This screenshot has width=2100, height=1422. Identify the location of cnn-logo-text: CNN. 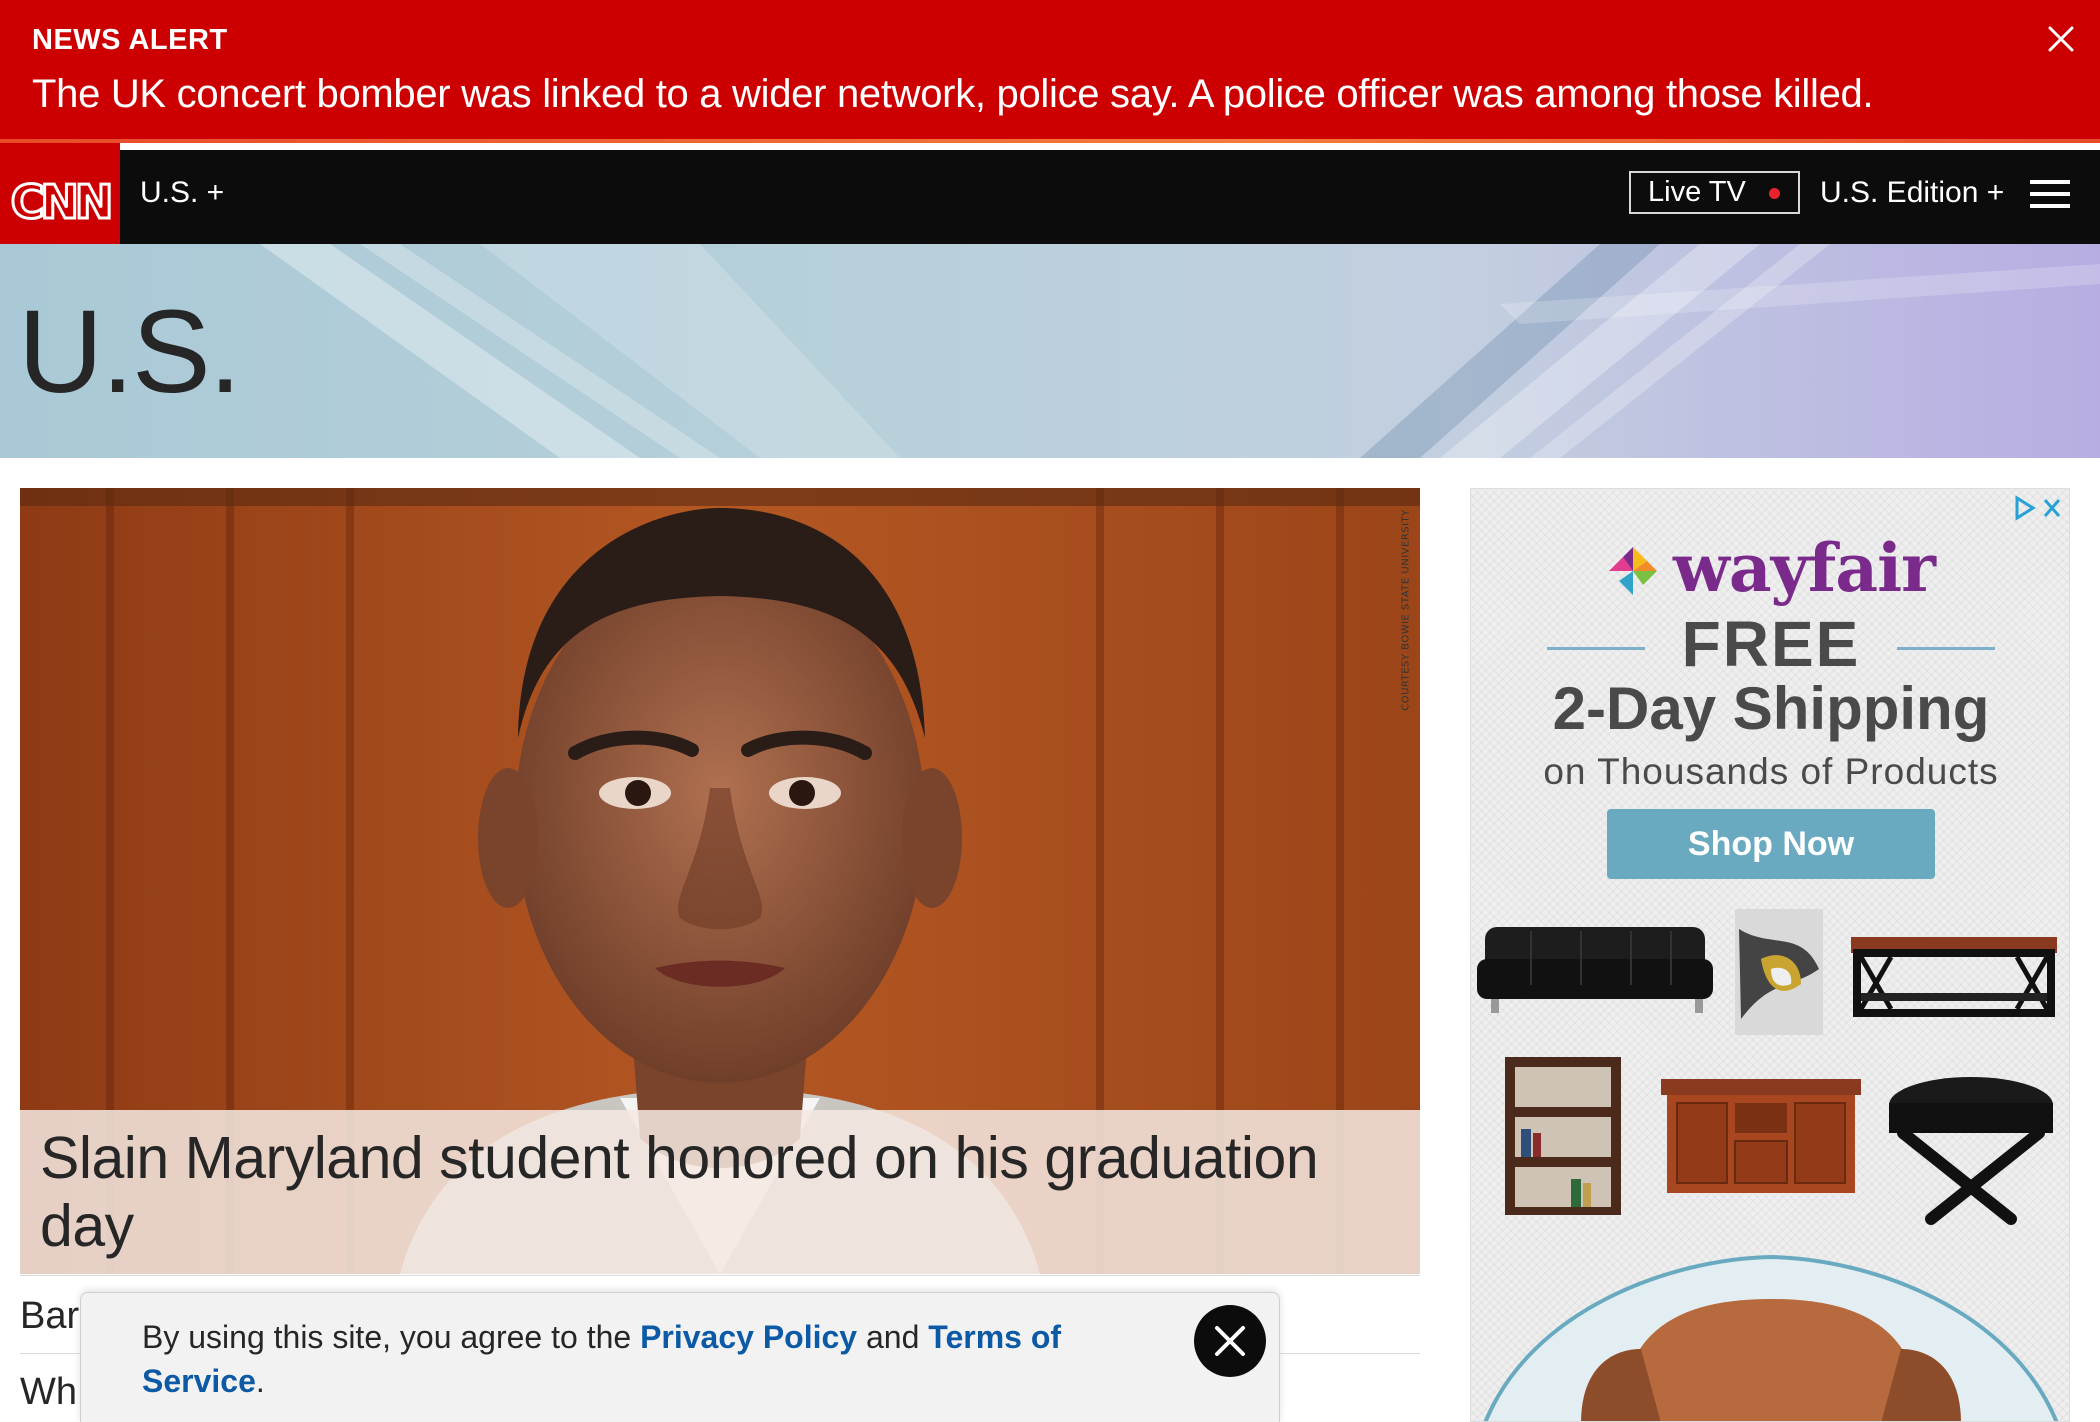
(60, 202).